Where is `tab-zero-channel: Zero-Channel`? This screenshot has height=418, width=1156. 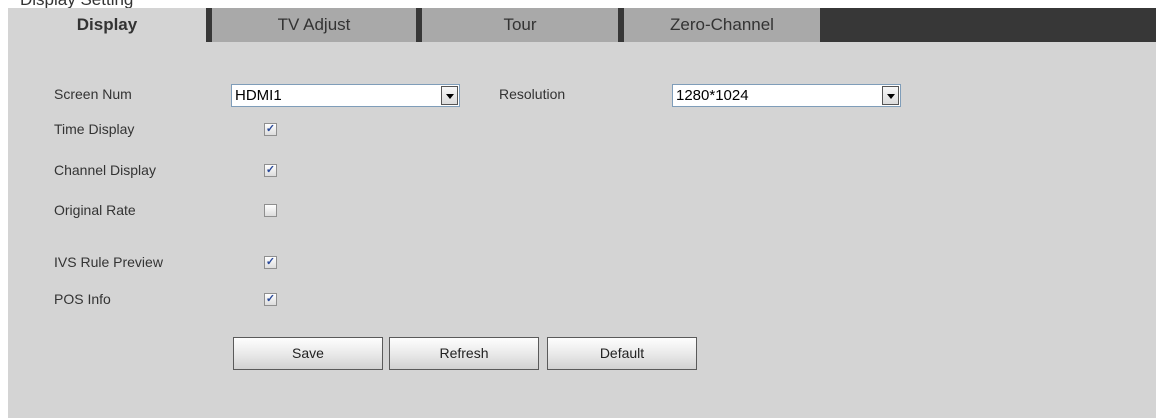 tab-zero-channel: Zero-Channel is located at coordinates (719, 25).